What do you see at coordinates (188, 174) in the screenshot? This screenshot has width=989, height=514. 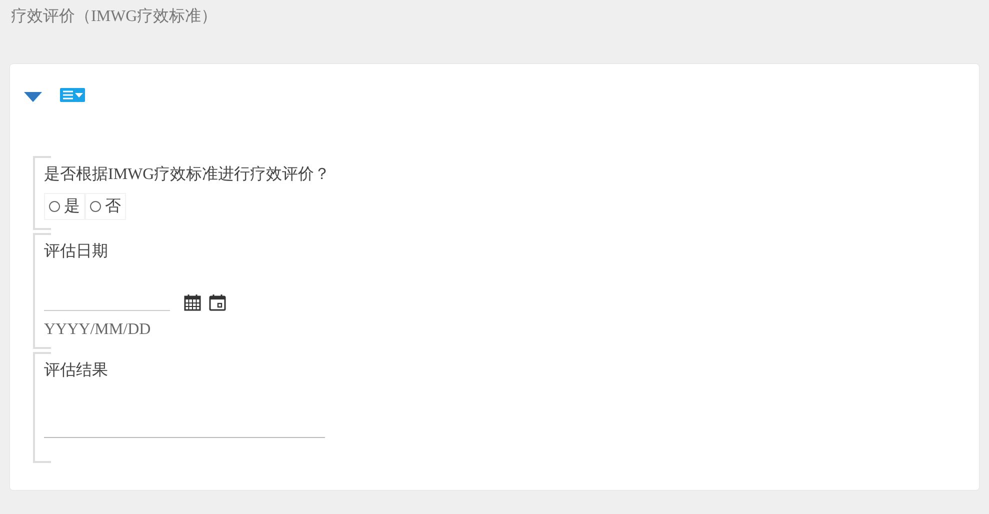 I see `question-label: 是否根据IMWG疗效标准进行疗效评价？` at bounding box center [188, 174].